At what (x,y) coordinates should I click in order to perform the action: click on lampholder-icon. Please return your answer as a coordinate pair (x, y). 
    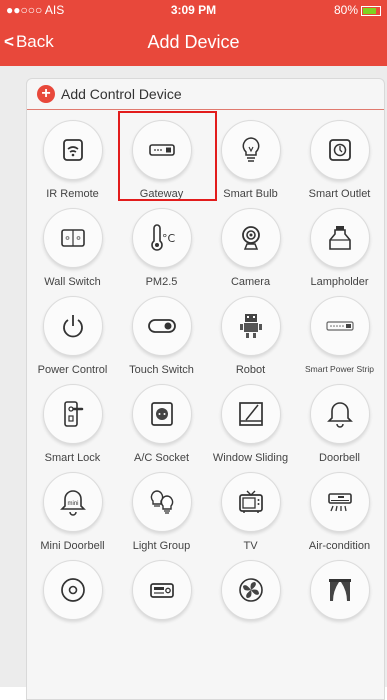
    Looking at the image, I should click on (339, 238).